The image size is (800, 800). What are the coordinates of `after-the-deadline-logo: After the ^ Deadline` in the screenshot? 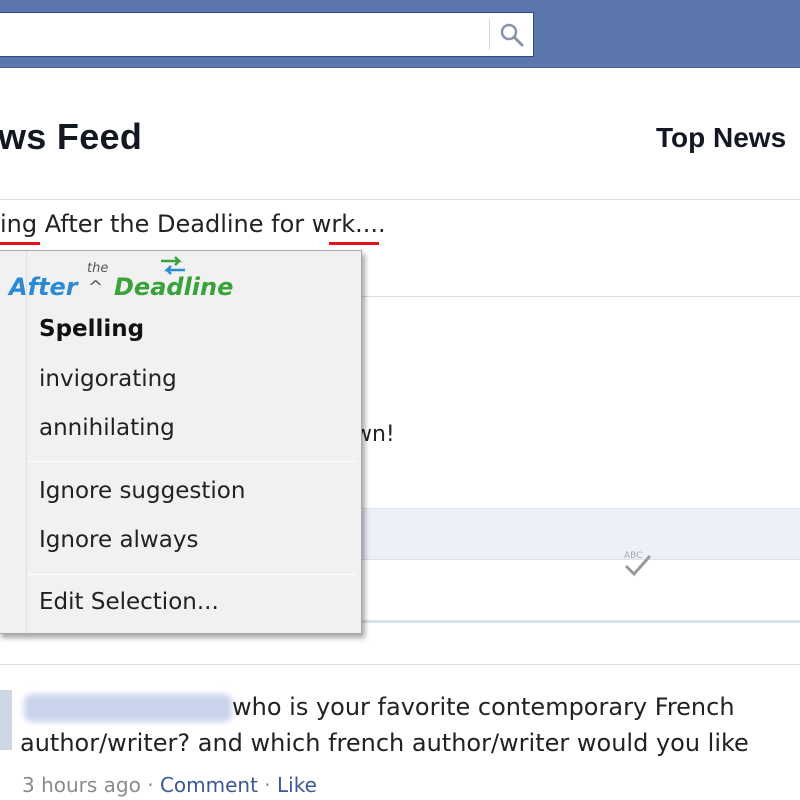 It's located at (129, 280).